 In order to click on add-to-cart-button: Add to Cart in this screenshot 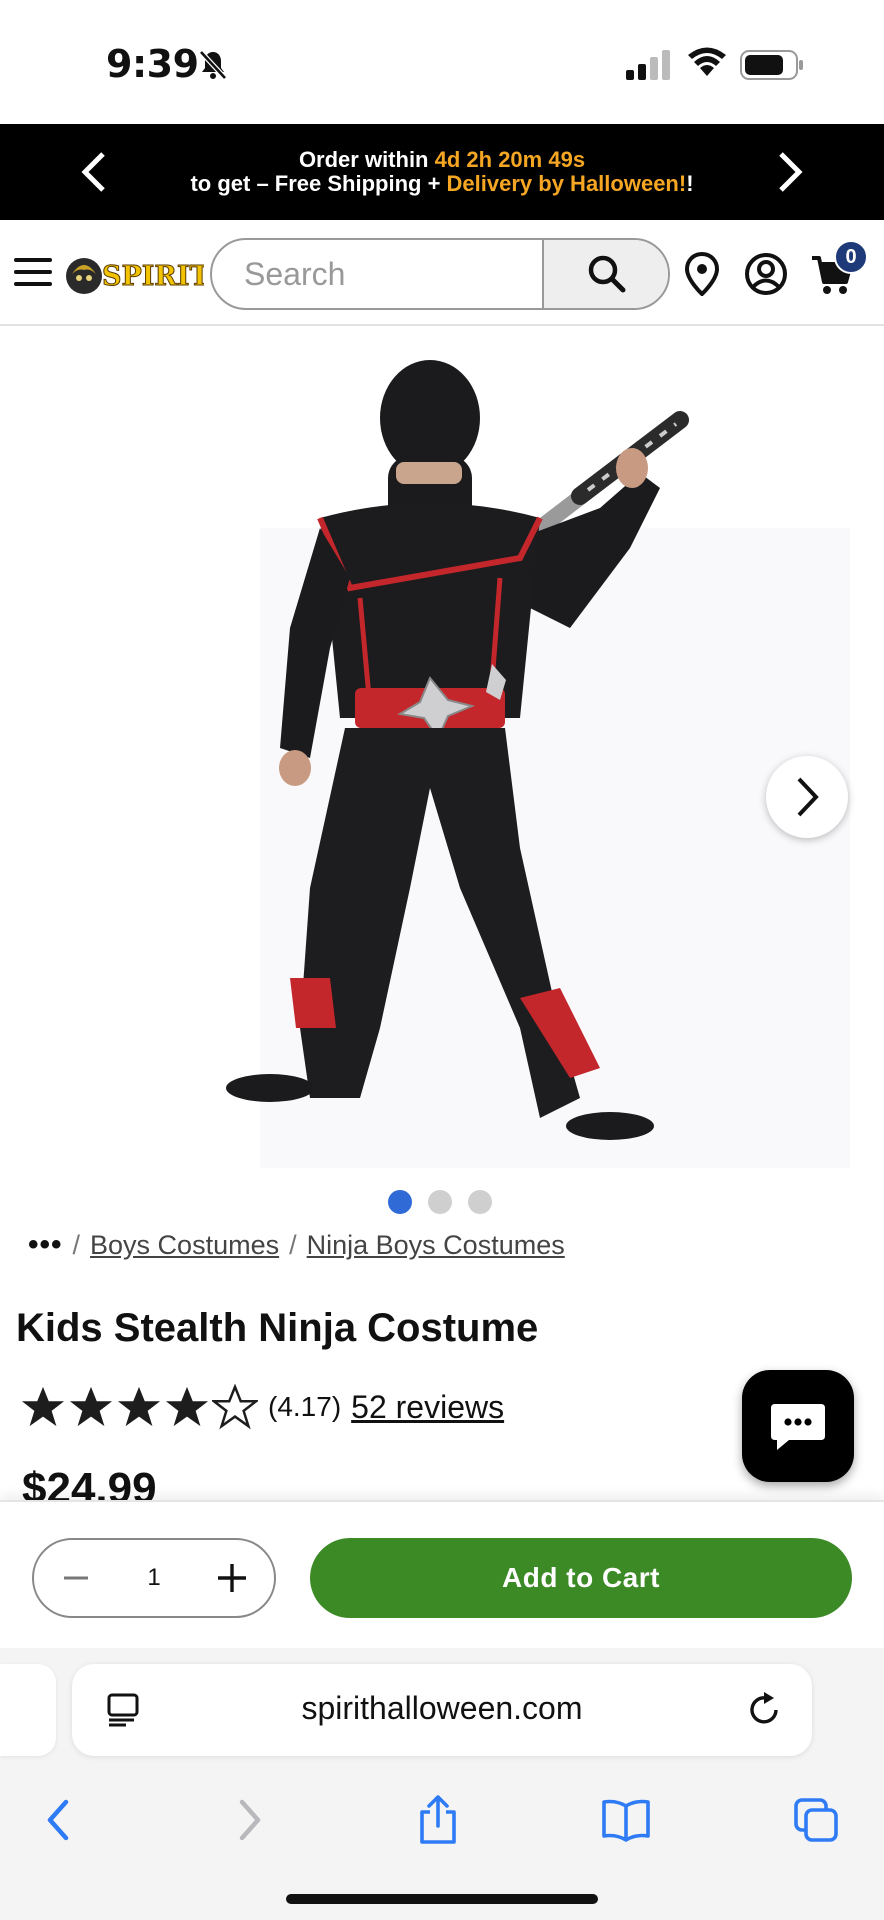, I will do `click(581, 1578)`.